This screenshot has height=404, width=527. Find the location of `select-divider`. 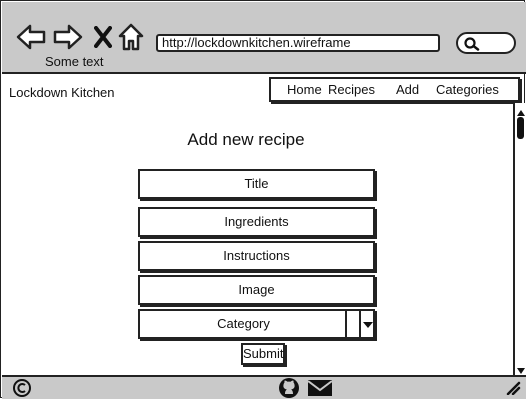

select-divider is located at coordinates (360, 324).